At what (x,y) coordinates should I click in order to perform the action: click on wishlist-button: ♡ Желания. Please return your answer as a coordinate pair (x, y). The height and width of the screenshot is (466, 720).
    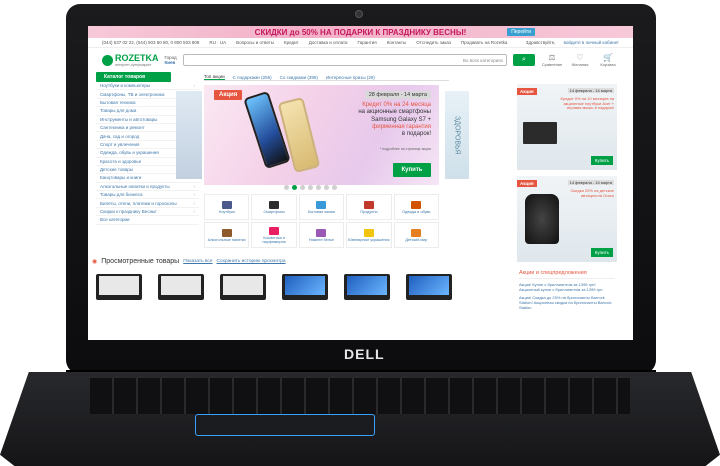
    Looking at the image, I should click on (580, 60).